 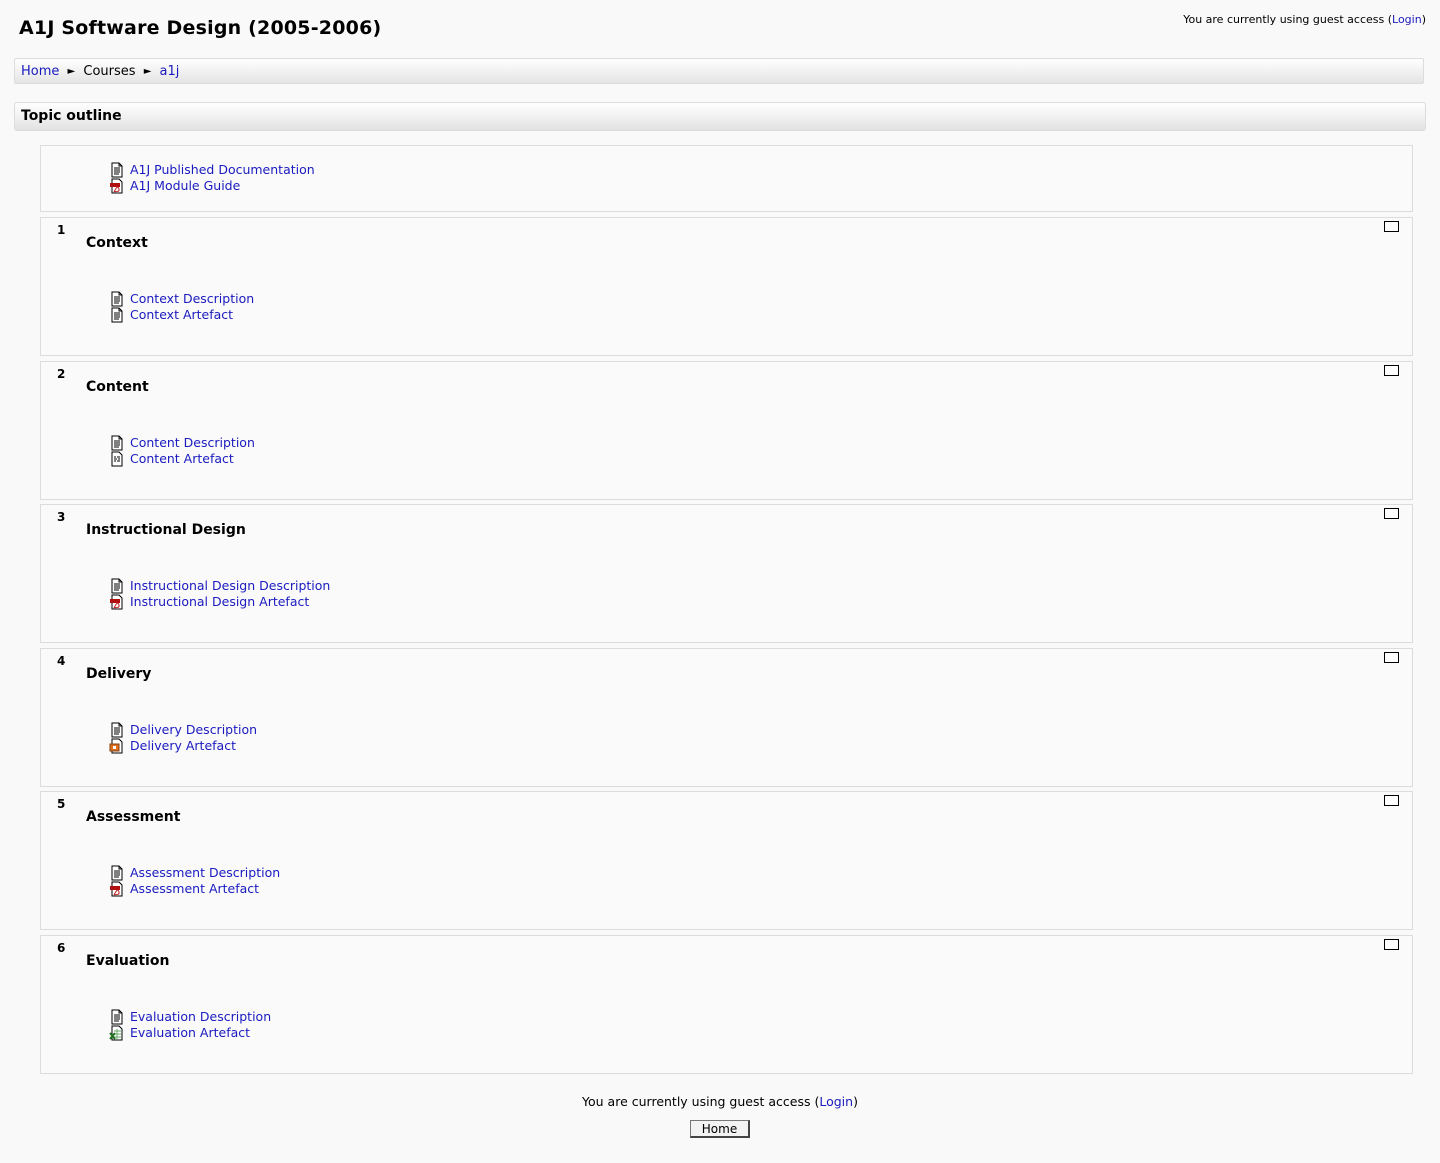 I want to click on activity-link: Context Artefact, so click(x=181, y=314).